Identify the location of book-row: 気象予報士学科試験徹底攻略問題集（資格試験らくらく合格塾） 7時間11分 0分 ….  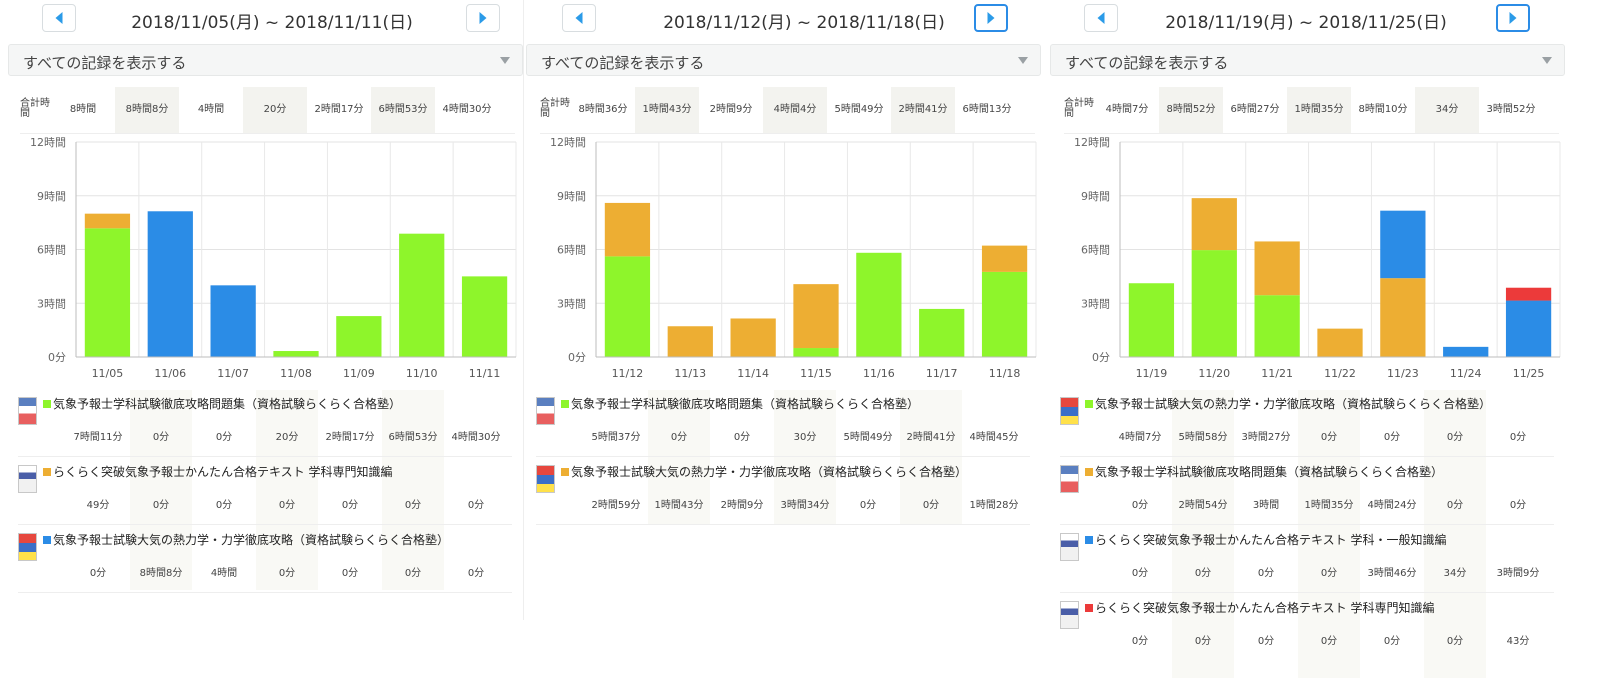
(265, 422).